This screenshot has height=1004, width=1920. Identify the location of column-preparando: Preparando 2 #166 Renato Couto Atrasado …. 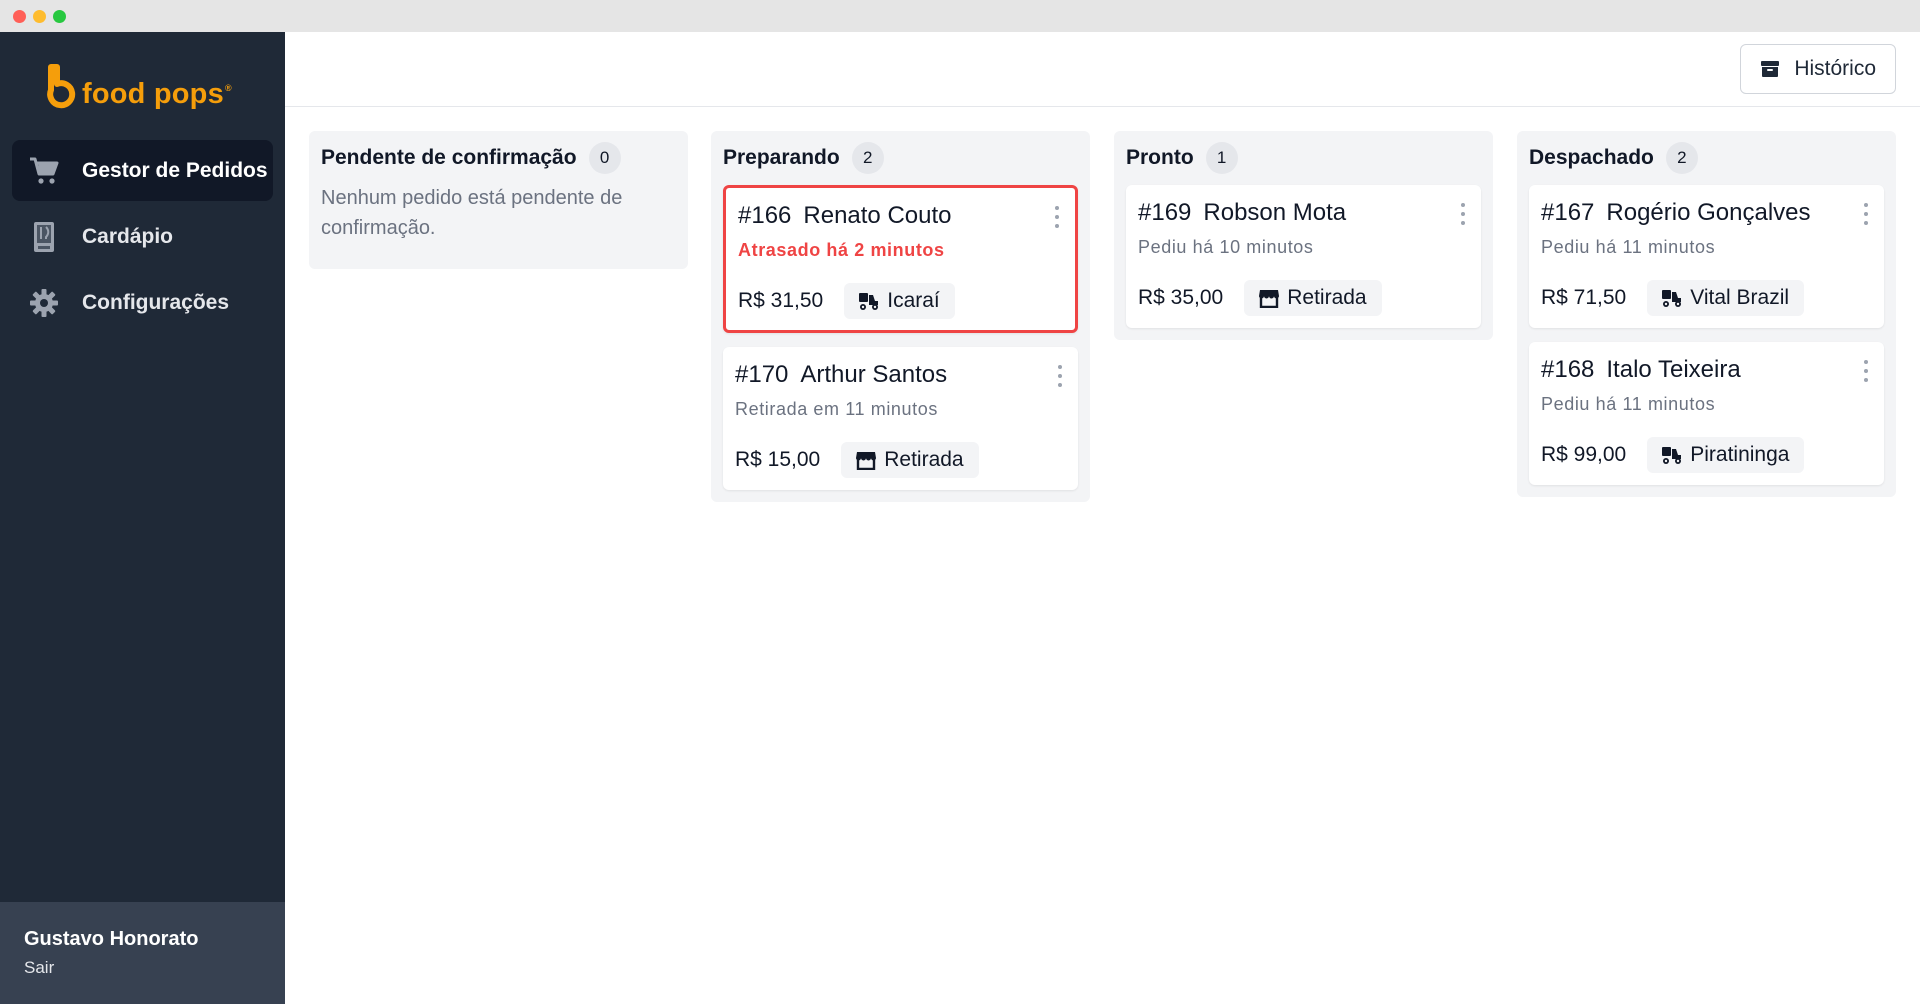
(900, 316).